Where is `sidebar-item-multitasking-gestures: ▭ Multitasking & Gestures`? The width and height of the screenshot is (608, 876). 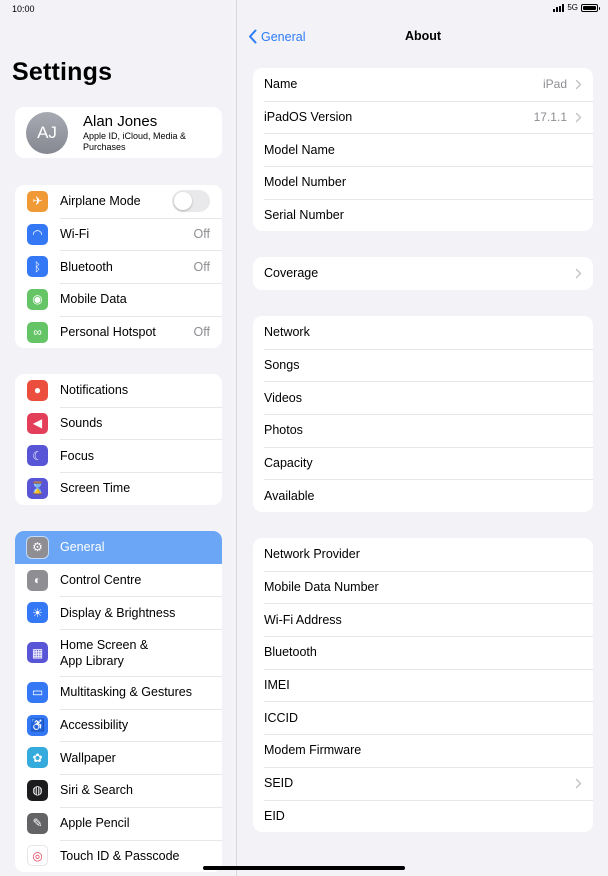 sidebar-item-multitasking-gestures: ▭ Multitasking & Gestures is located at coordinates (118, 692).